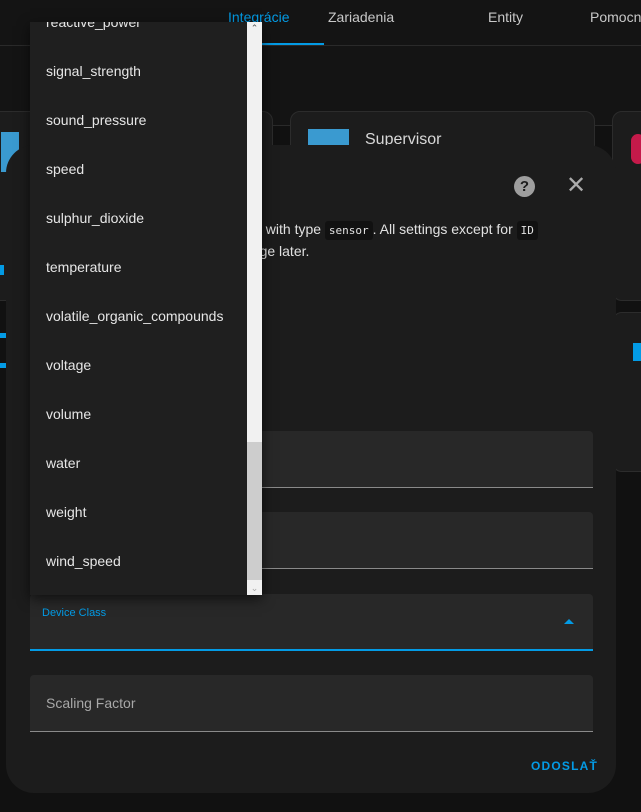 The height and width of the screenshot is (812, 641). Describe the element at coordinates (626, 206) in the screenshot. I see `integration-card-raspberry` at that location.